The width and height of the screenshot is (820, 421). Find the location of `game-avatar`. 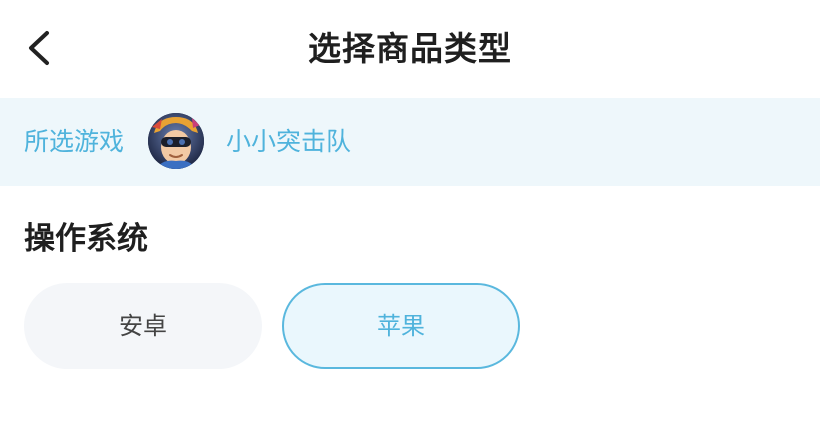

game-avatar is located at coordinates (176, 141).